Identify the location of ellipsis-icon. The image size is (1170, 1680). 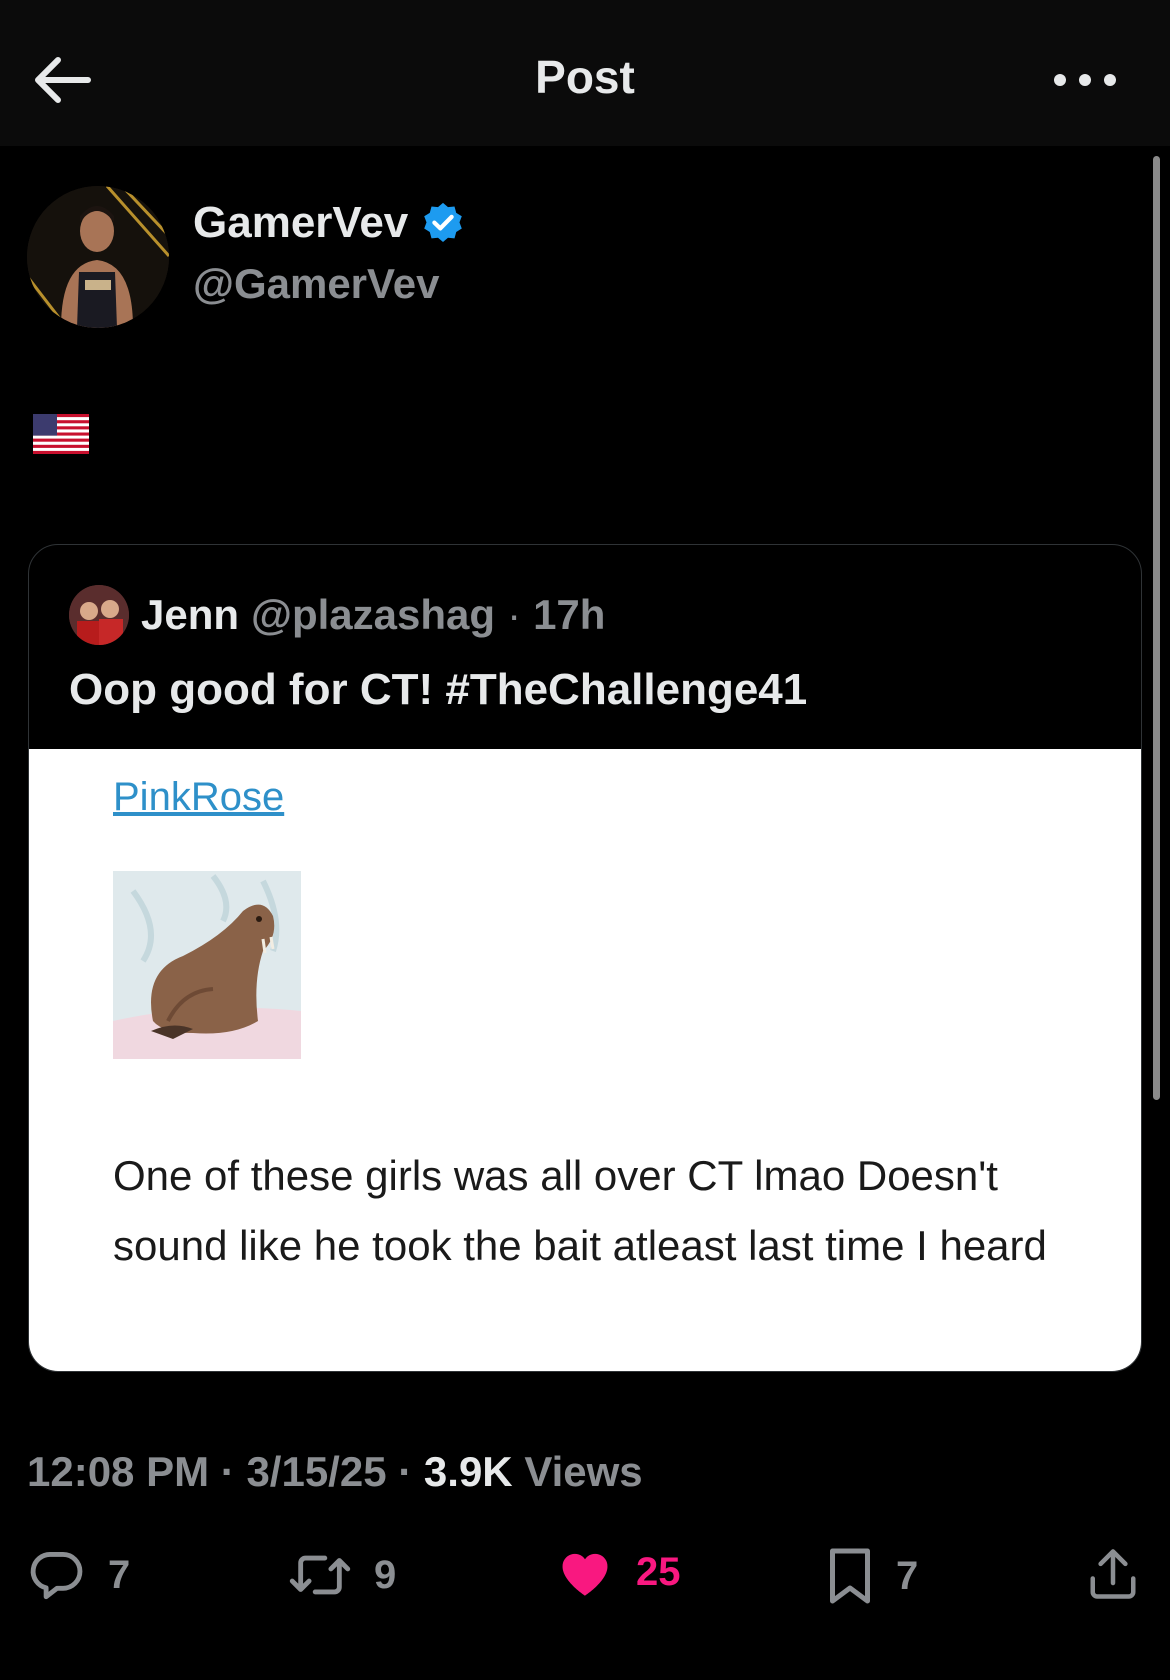
(1085, 80).